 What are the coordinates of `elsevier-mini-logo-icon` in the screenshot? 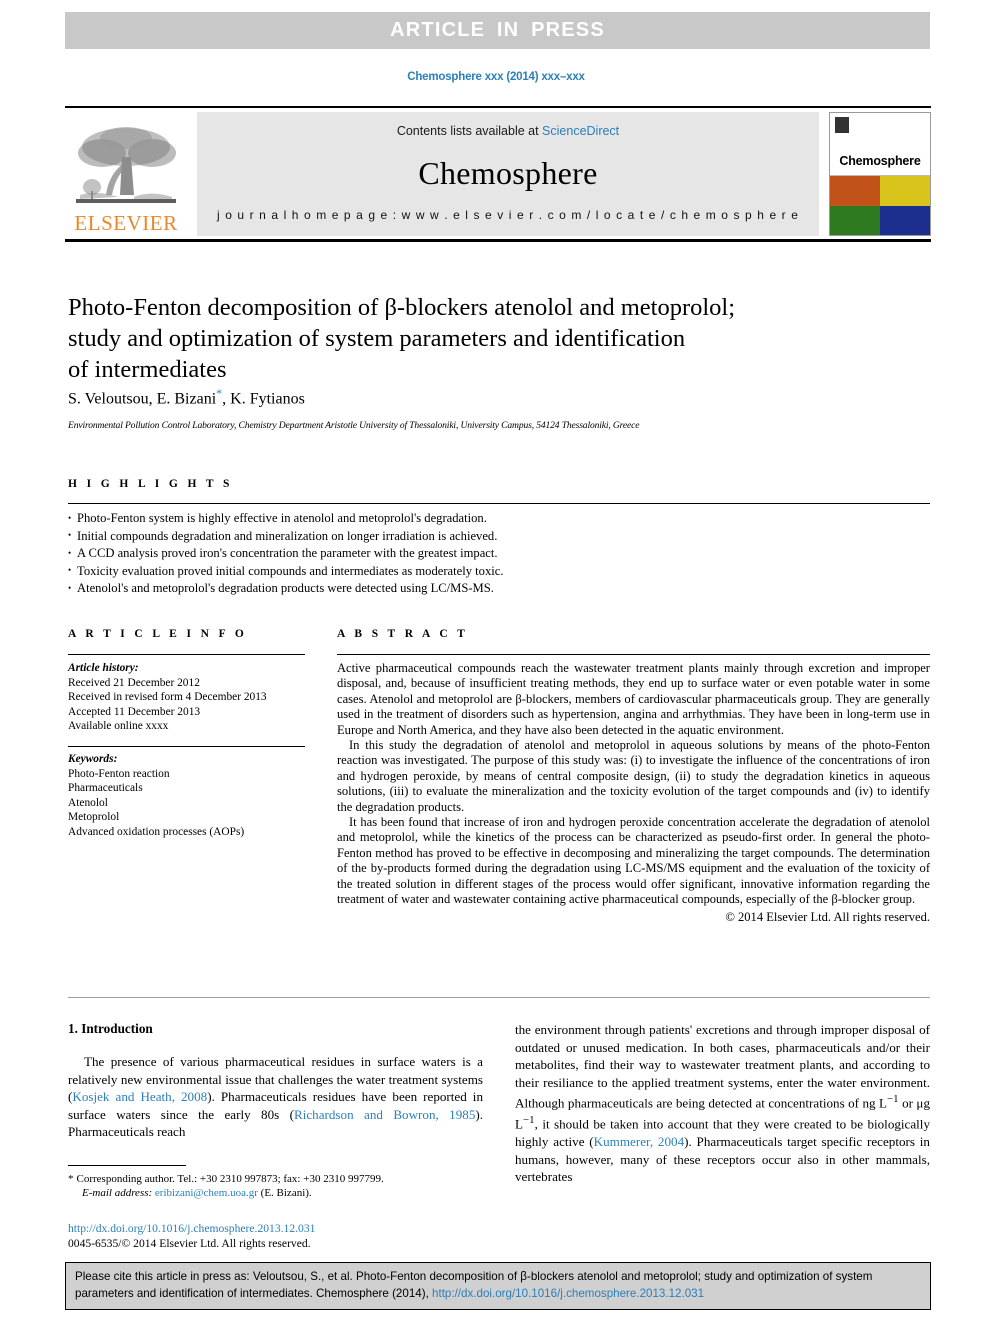 It's located at (842, 125).